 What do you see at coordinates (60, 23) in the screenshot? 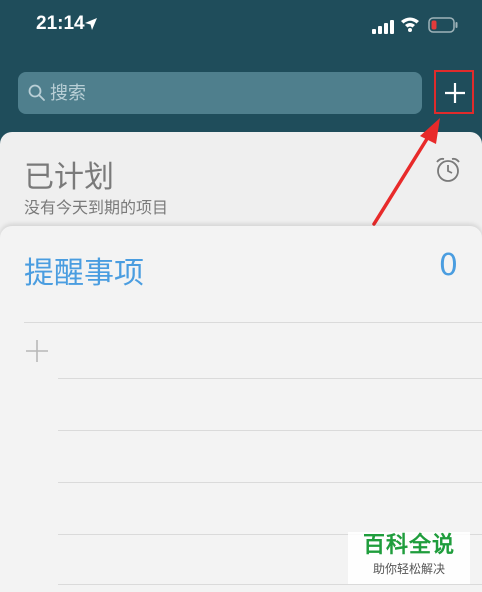
I see `status-time: 21:14` at bounding box center [60, 23].